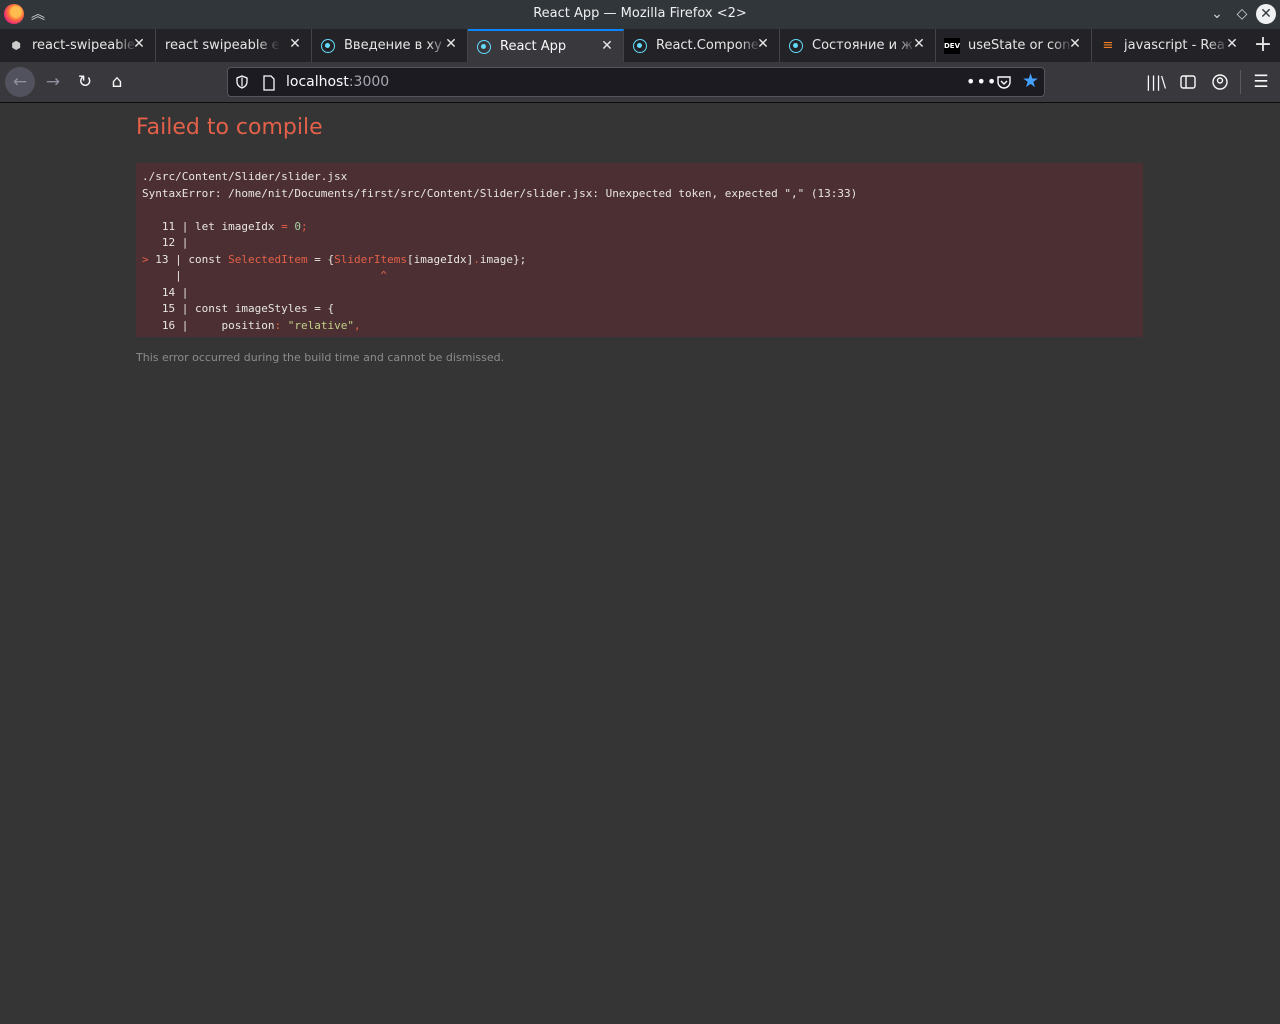 This screenshot has width=1280, height=1024. What do you see at coordinates (1108, 45) in the screenshot?
I see `stackoverflow-icon: ≡` at bounding box center [1108, 45].